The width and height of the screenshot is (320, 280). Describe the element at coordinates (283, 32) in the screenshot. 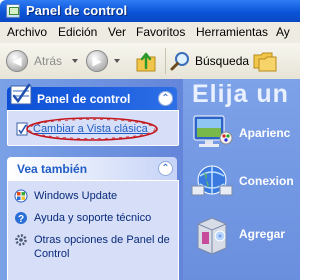

I see `menu-ayuda: Ay` at that location.